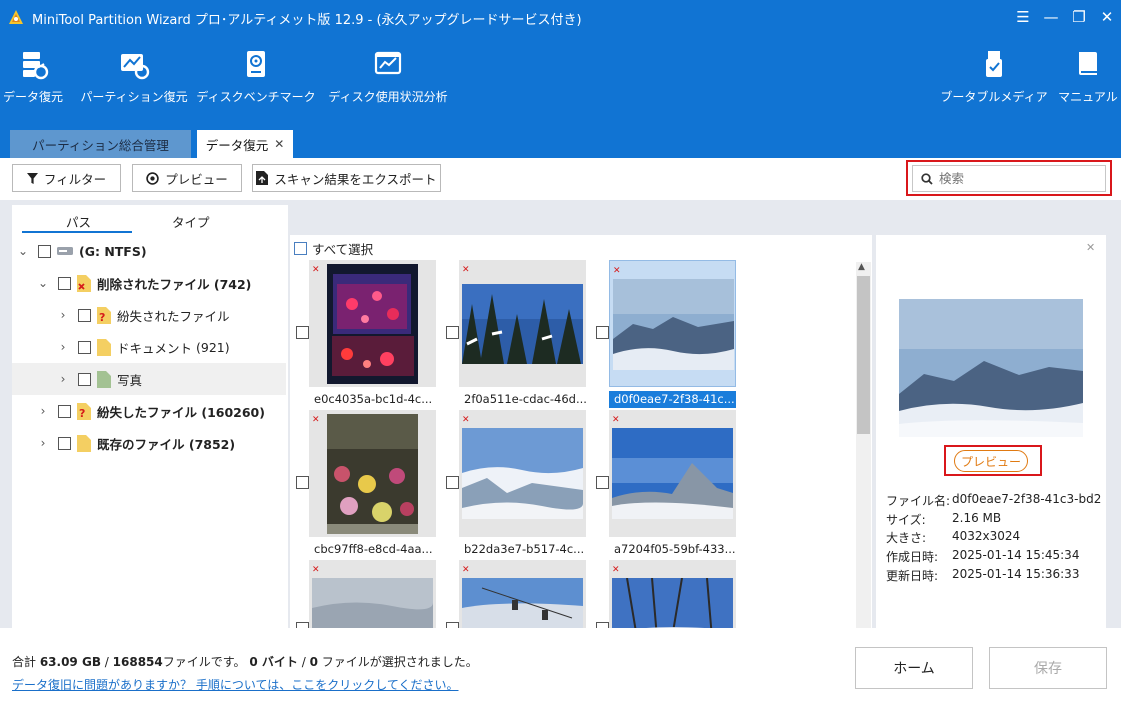 Image resolution: width=1121 pixels, height=708 pixels. What do you see at coordinates (256, 81) in the screenshot?
I see `ribbon-disk-benchmark: ディスクベンチマーク` at bounding box center [256, 81].